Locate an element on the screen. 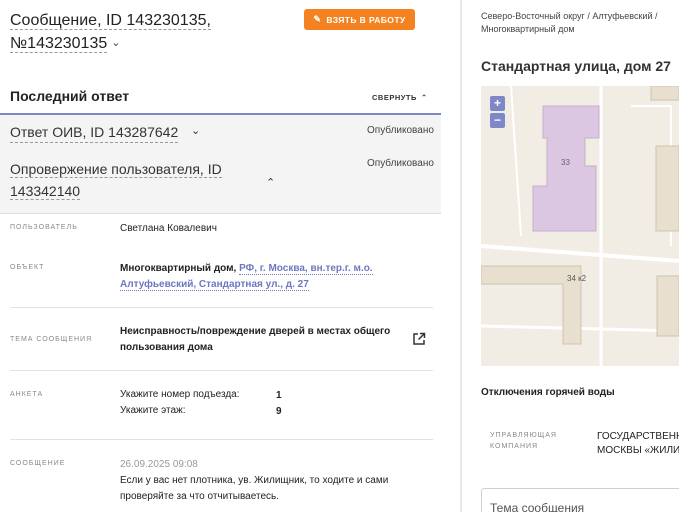 This screenshot has width=679, height=512. survey-answer-2: 9 is located at coordinates (279, 411).